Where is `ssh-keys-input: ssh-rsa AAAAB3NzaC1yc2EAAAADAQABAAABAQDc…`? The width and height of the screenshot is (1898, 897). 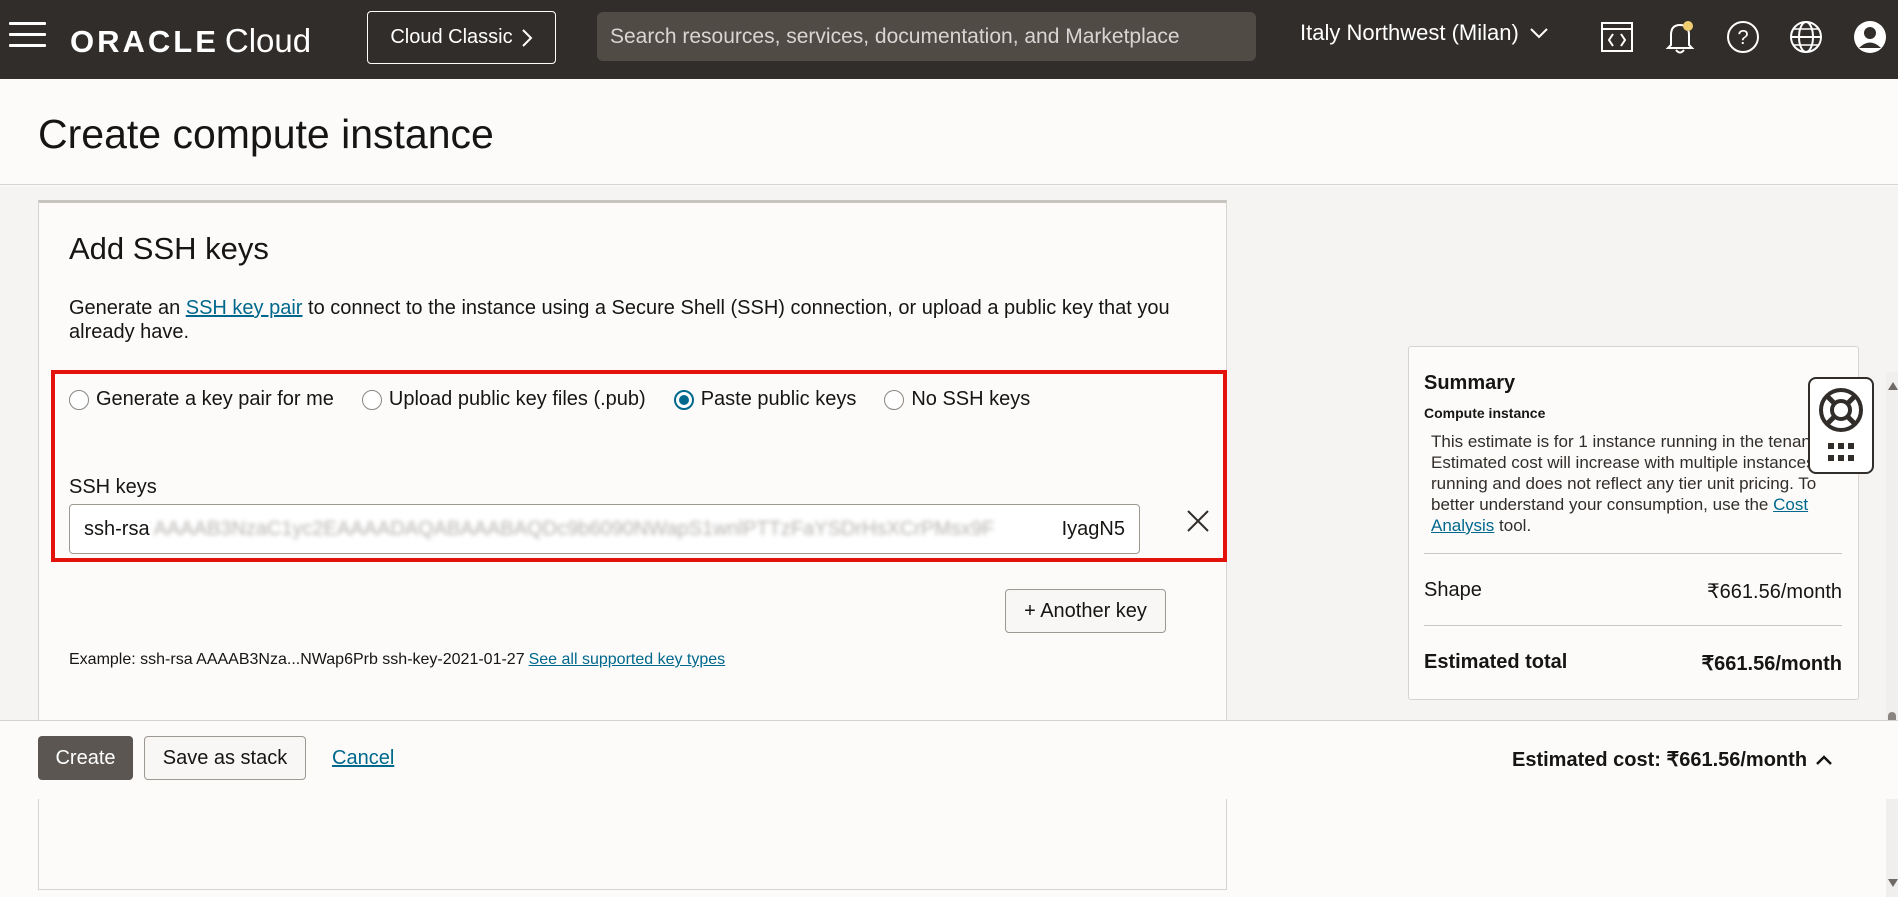 ssh-keys-input: ssh-rsa AAAAB3NzaC1yc2EAAAADAQABAAABAQDc… is located at coordinates (604, 529).